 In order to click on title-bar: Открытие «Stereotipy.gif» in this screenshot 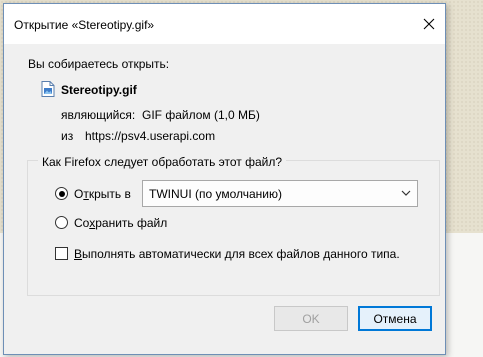, I will do `click(224, 24)`.